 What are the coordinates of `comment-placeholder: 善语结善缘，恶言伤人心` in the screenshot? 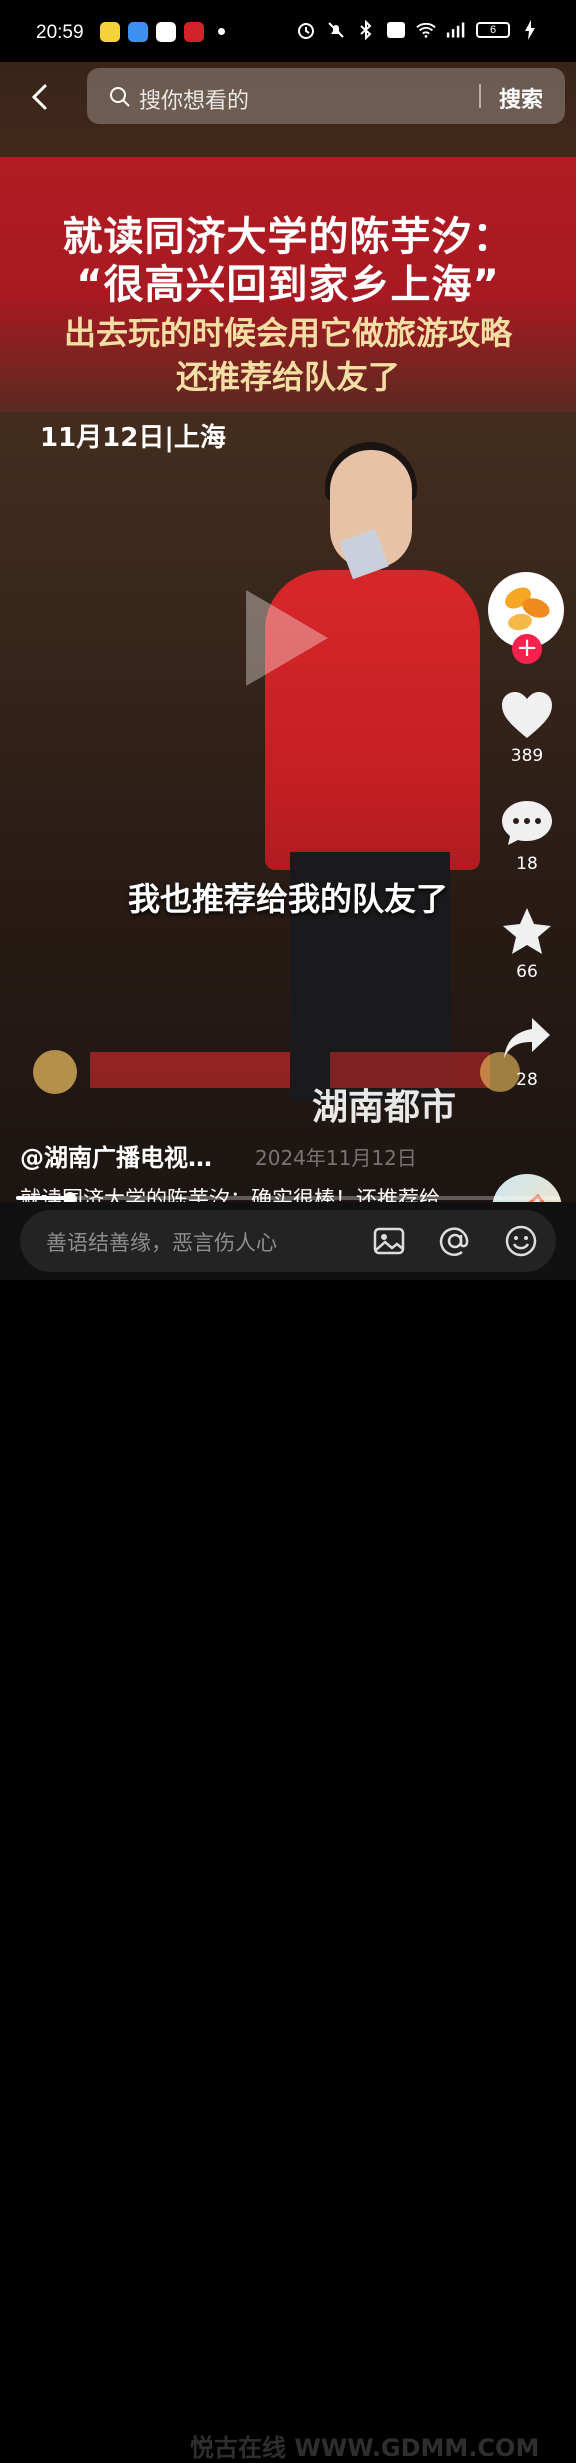 It's located at (161, 1243).